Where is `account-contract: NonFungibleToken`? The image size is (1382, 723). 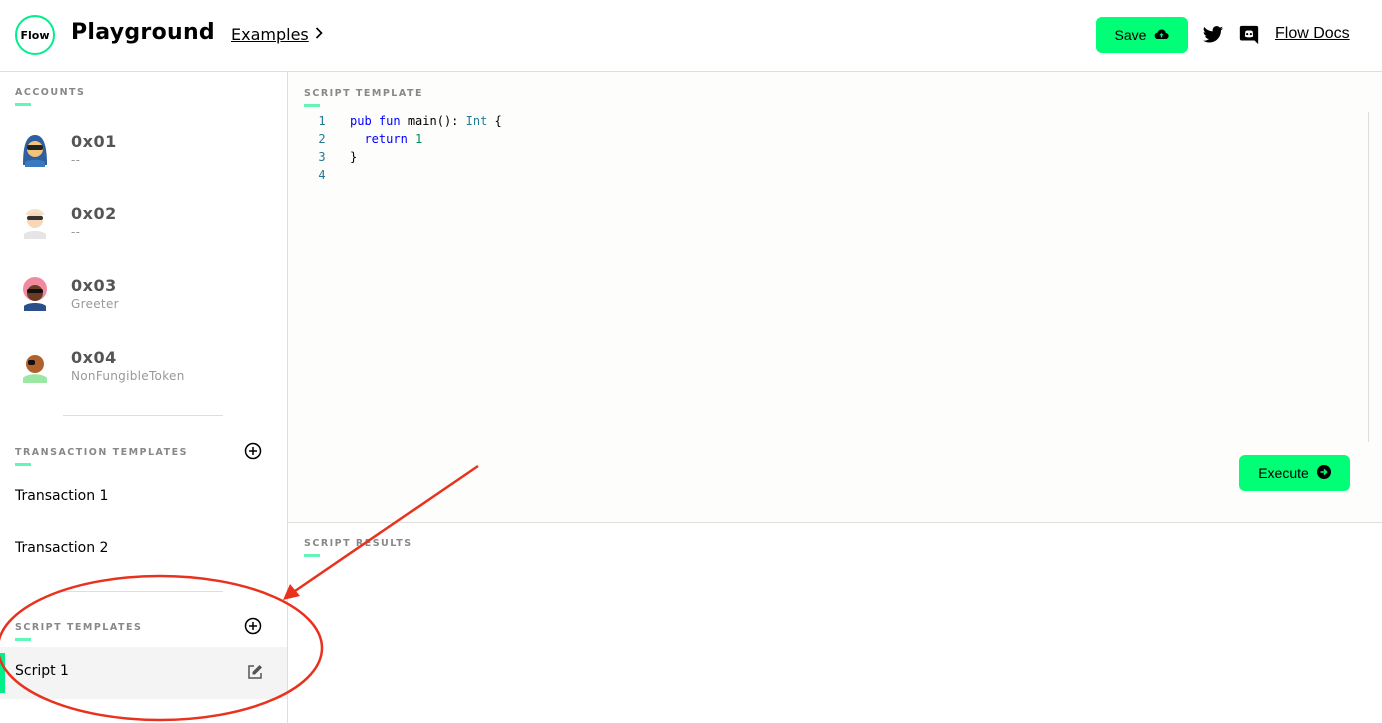 account-contract: NonFungibleToken is located at coordinates (128, 375).